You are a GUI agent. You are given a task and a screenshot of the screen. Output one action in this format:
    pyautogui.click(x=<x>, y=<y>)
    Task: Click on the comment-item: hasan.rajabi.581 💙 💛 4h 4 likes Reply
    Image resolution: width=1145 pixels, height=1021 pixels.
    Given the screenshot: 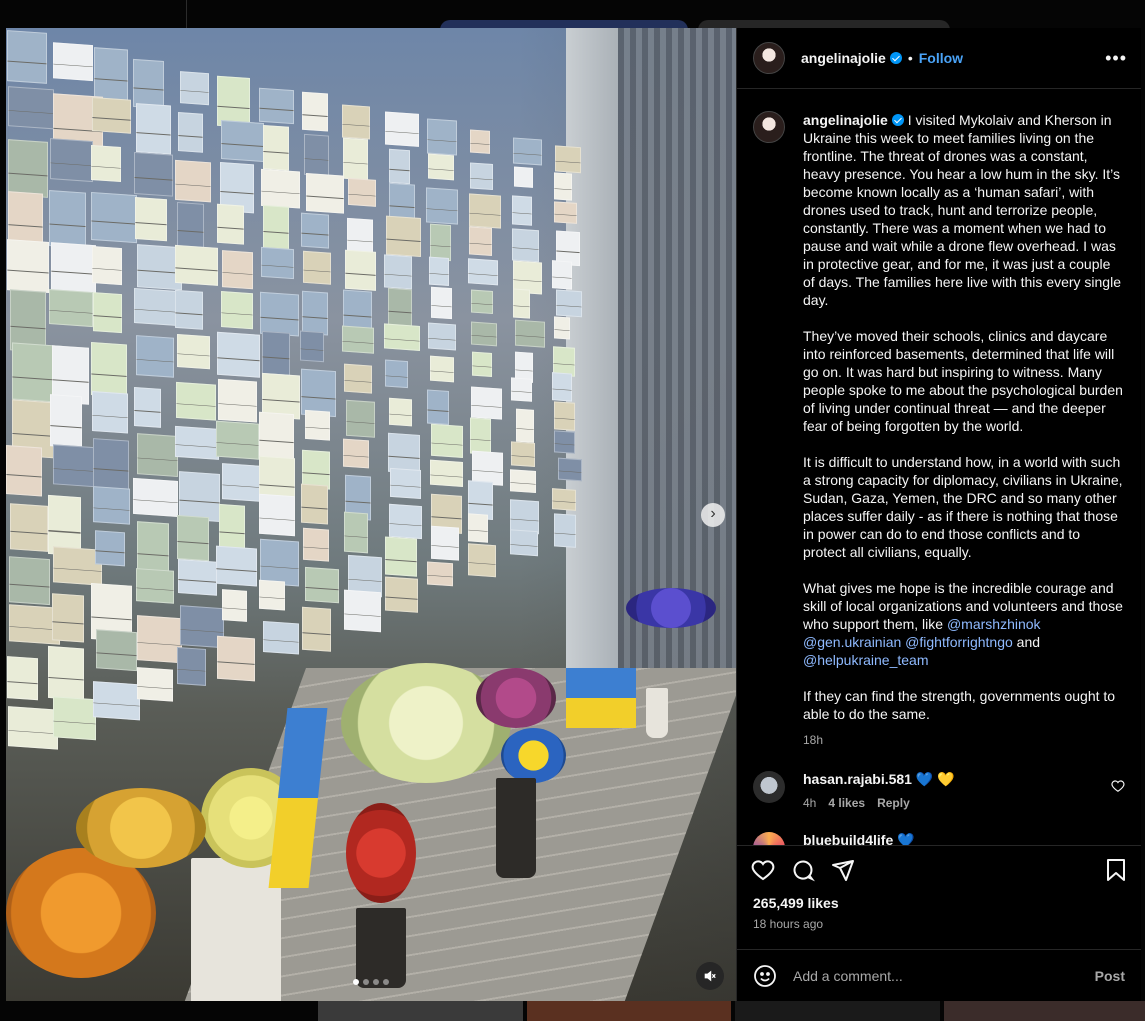 What is the action you would take?
    pyautogui.click(x=939, y=790)
    